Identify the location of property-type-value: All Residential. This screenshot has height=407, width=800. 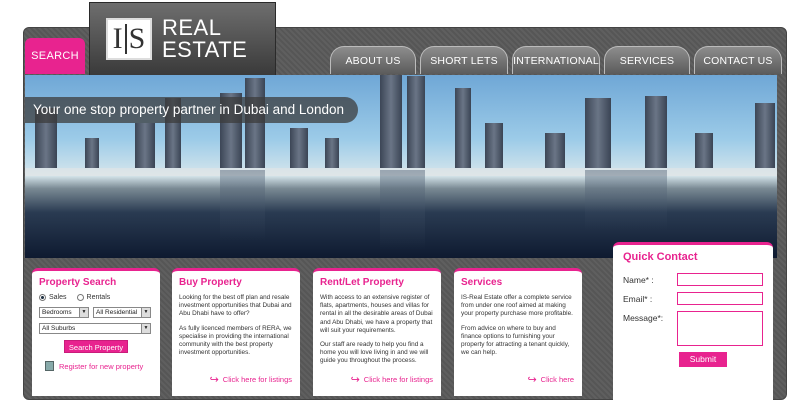
(117, 312).